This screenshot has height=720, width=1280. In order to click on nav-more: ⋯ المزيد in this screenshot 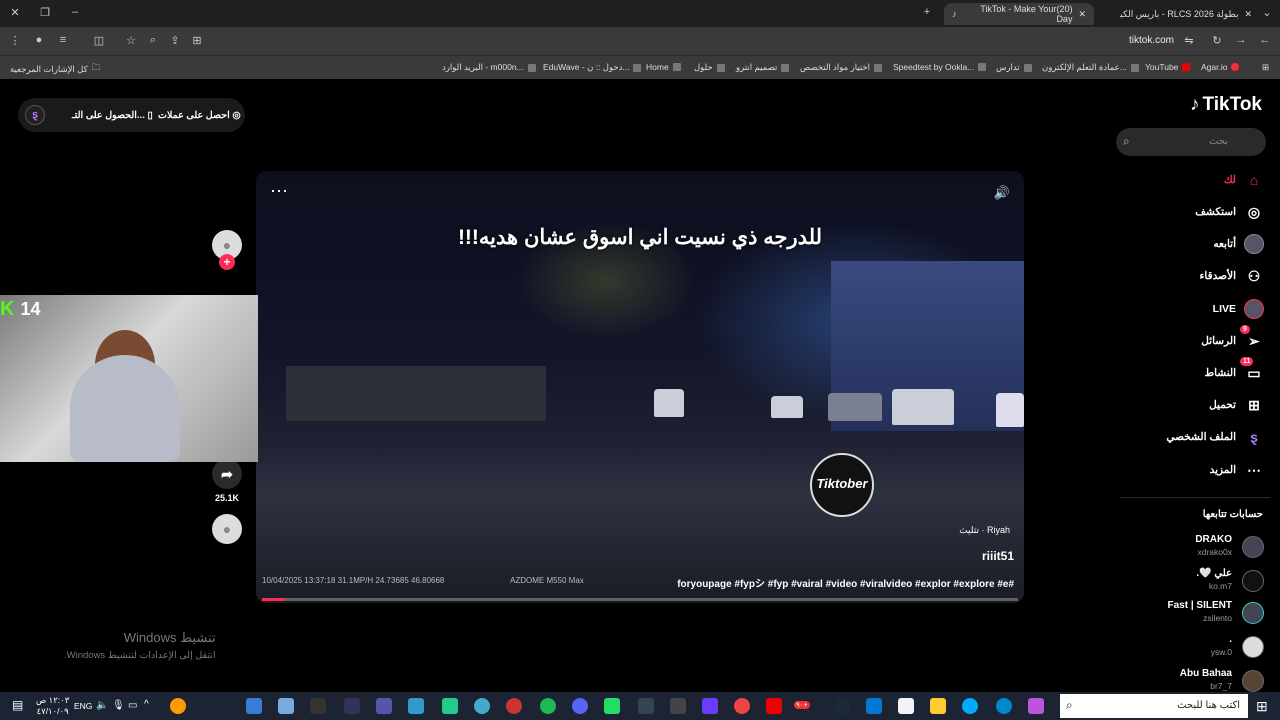, I will do `click(1237, 470)`.